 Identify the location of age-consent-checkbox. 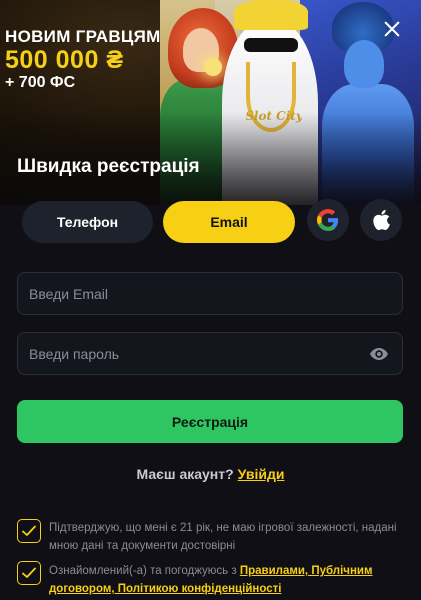
(29, 531).